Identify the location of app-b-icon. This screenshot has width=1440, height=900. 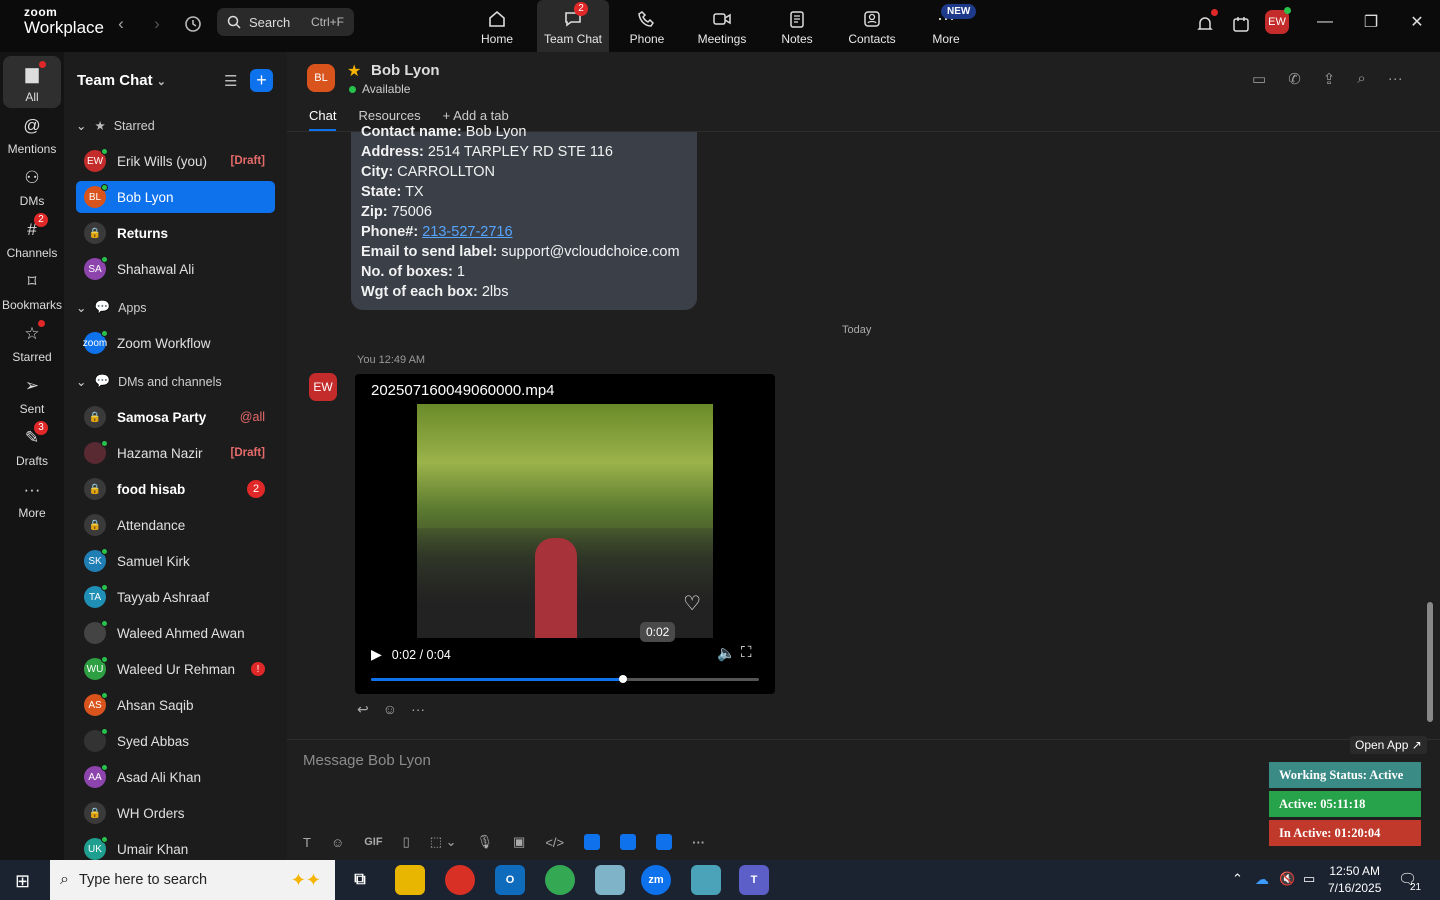
(628, 842).